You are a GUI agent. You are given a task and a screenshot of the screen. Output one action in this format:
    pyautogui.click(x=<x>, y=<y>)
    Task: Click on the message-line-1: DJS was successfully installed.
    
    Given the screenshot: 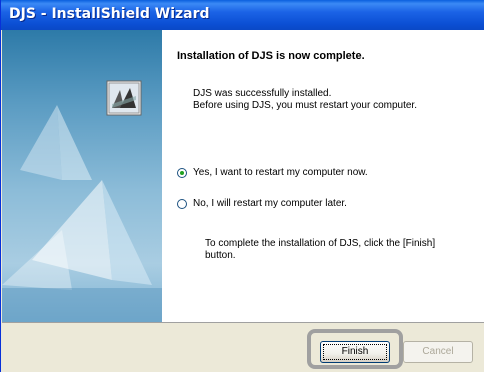 What is the action you would take?
    pyautogui.click(x=262, y=93)
    